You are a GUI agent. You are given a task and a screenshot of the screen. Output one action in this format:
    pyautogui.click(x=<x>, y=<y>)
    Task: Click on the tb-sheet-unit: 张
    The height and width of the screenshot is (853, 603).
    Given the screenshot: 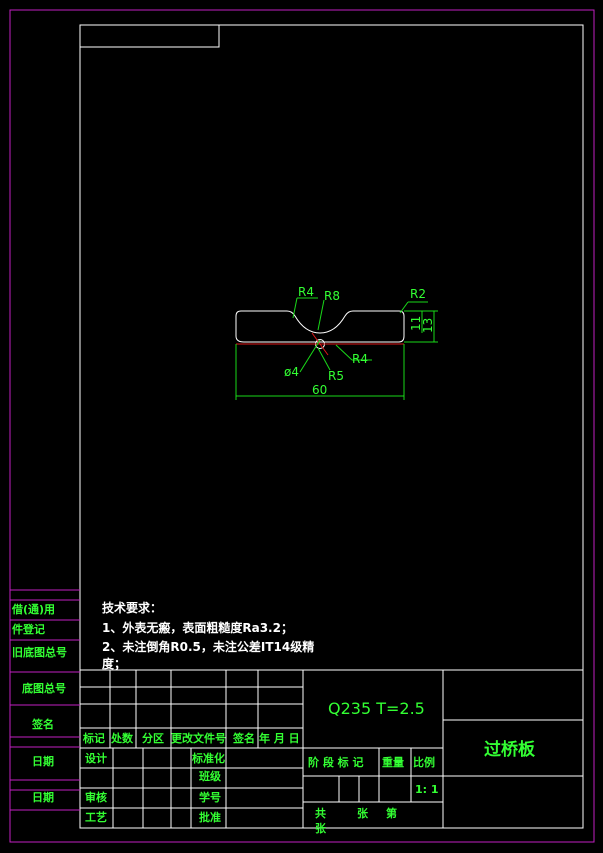 What is the action you would take?
    pyautogui.click(x=321, y=828)
    